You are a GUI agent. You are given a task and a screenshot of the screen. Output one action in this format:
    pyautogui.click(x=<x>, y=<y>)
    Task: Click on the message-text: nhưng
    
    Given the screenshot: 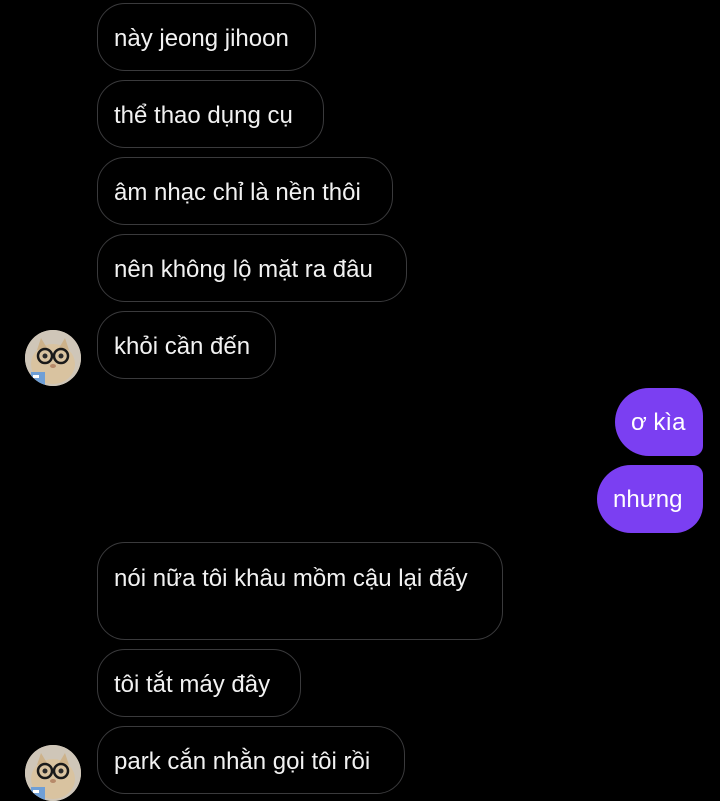 What is the action you would take?
    pyautogui.click(x=648, y=499)
    